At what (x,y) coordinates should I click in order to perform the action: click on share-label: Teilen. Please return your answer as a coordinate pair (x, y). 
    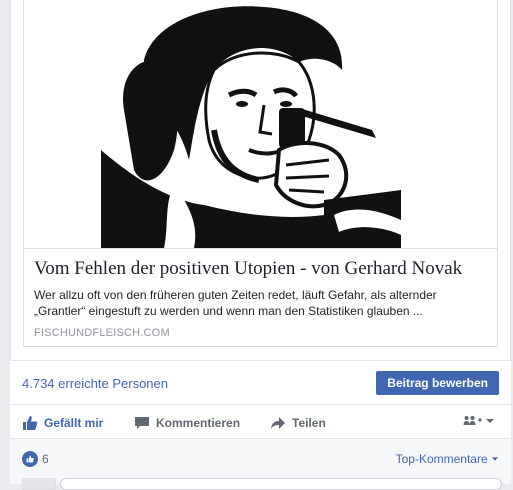
    Looking at the image, I should click on (309, 423).